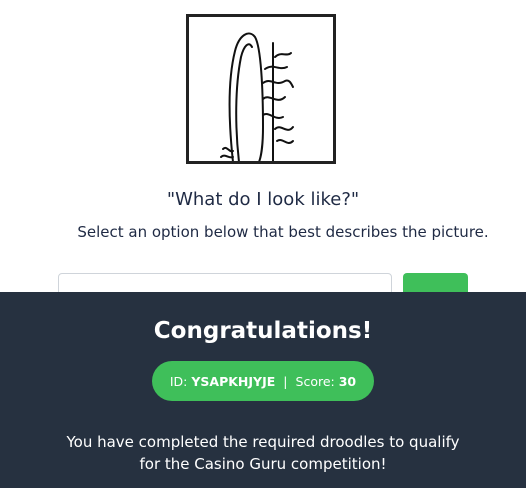  Describe the element at coordinates (263, 199) in the screenshot. I see `droodle-question: "What do I look like?"` at that location.